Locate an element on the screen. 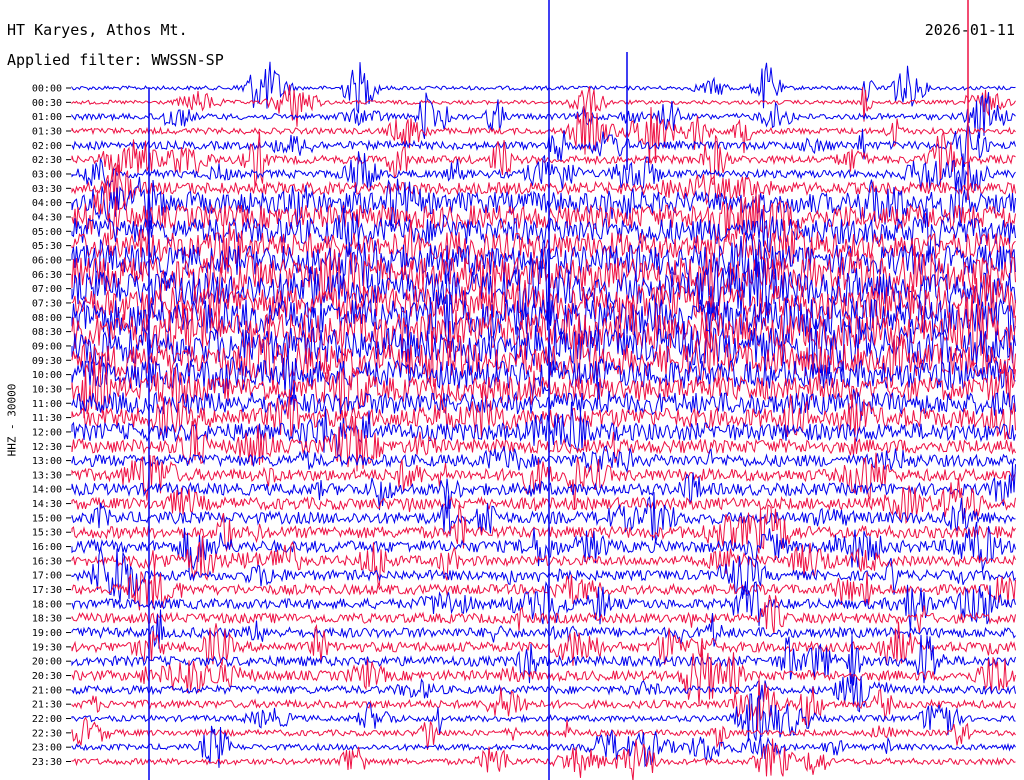 The height and width of the screenshot is (780, 1024). row-time-label: 16:00 is located at coordinates (47, 547).